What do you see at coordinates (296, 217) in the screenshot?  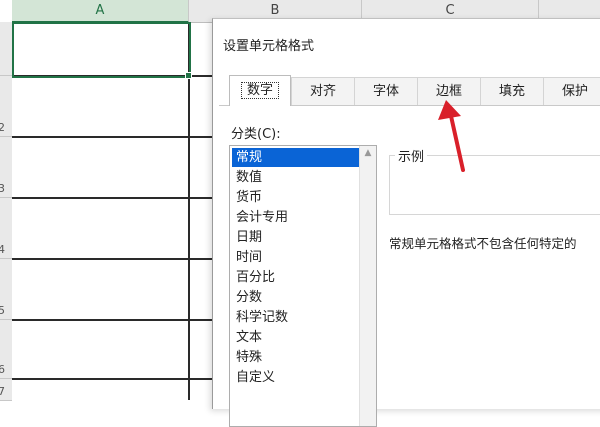 I see `category-item-accounting: 会计专用` at bounding box center [296, 217].